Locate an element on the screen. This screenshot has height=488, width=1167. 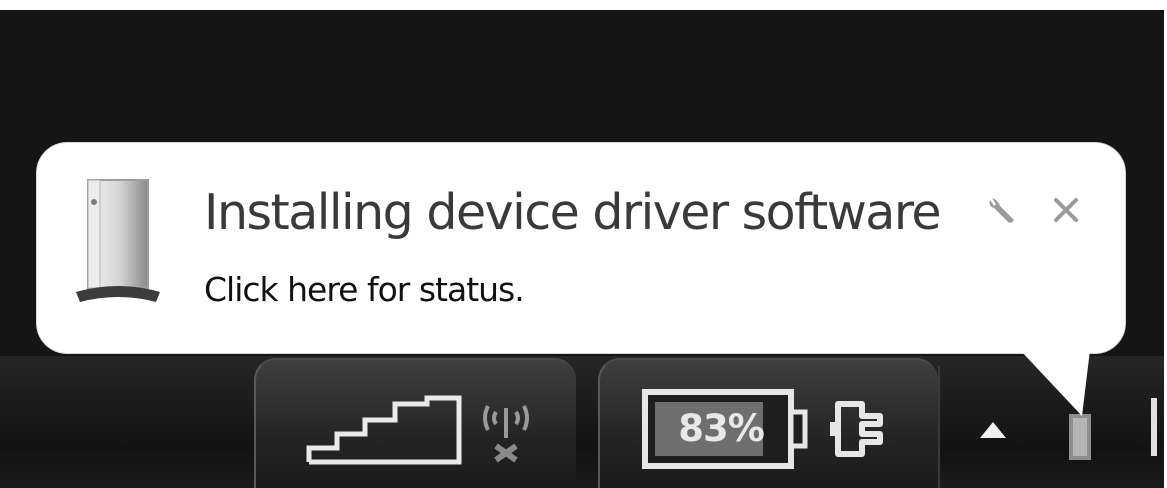
balloon-pointer is located at coordinates (1055, 383).